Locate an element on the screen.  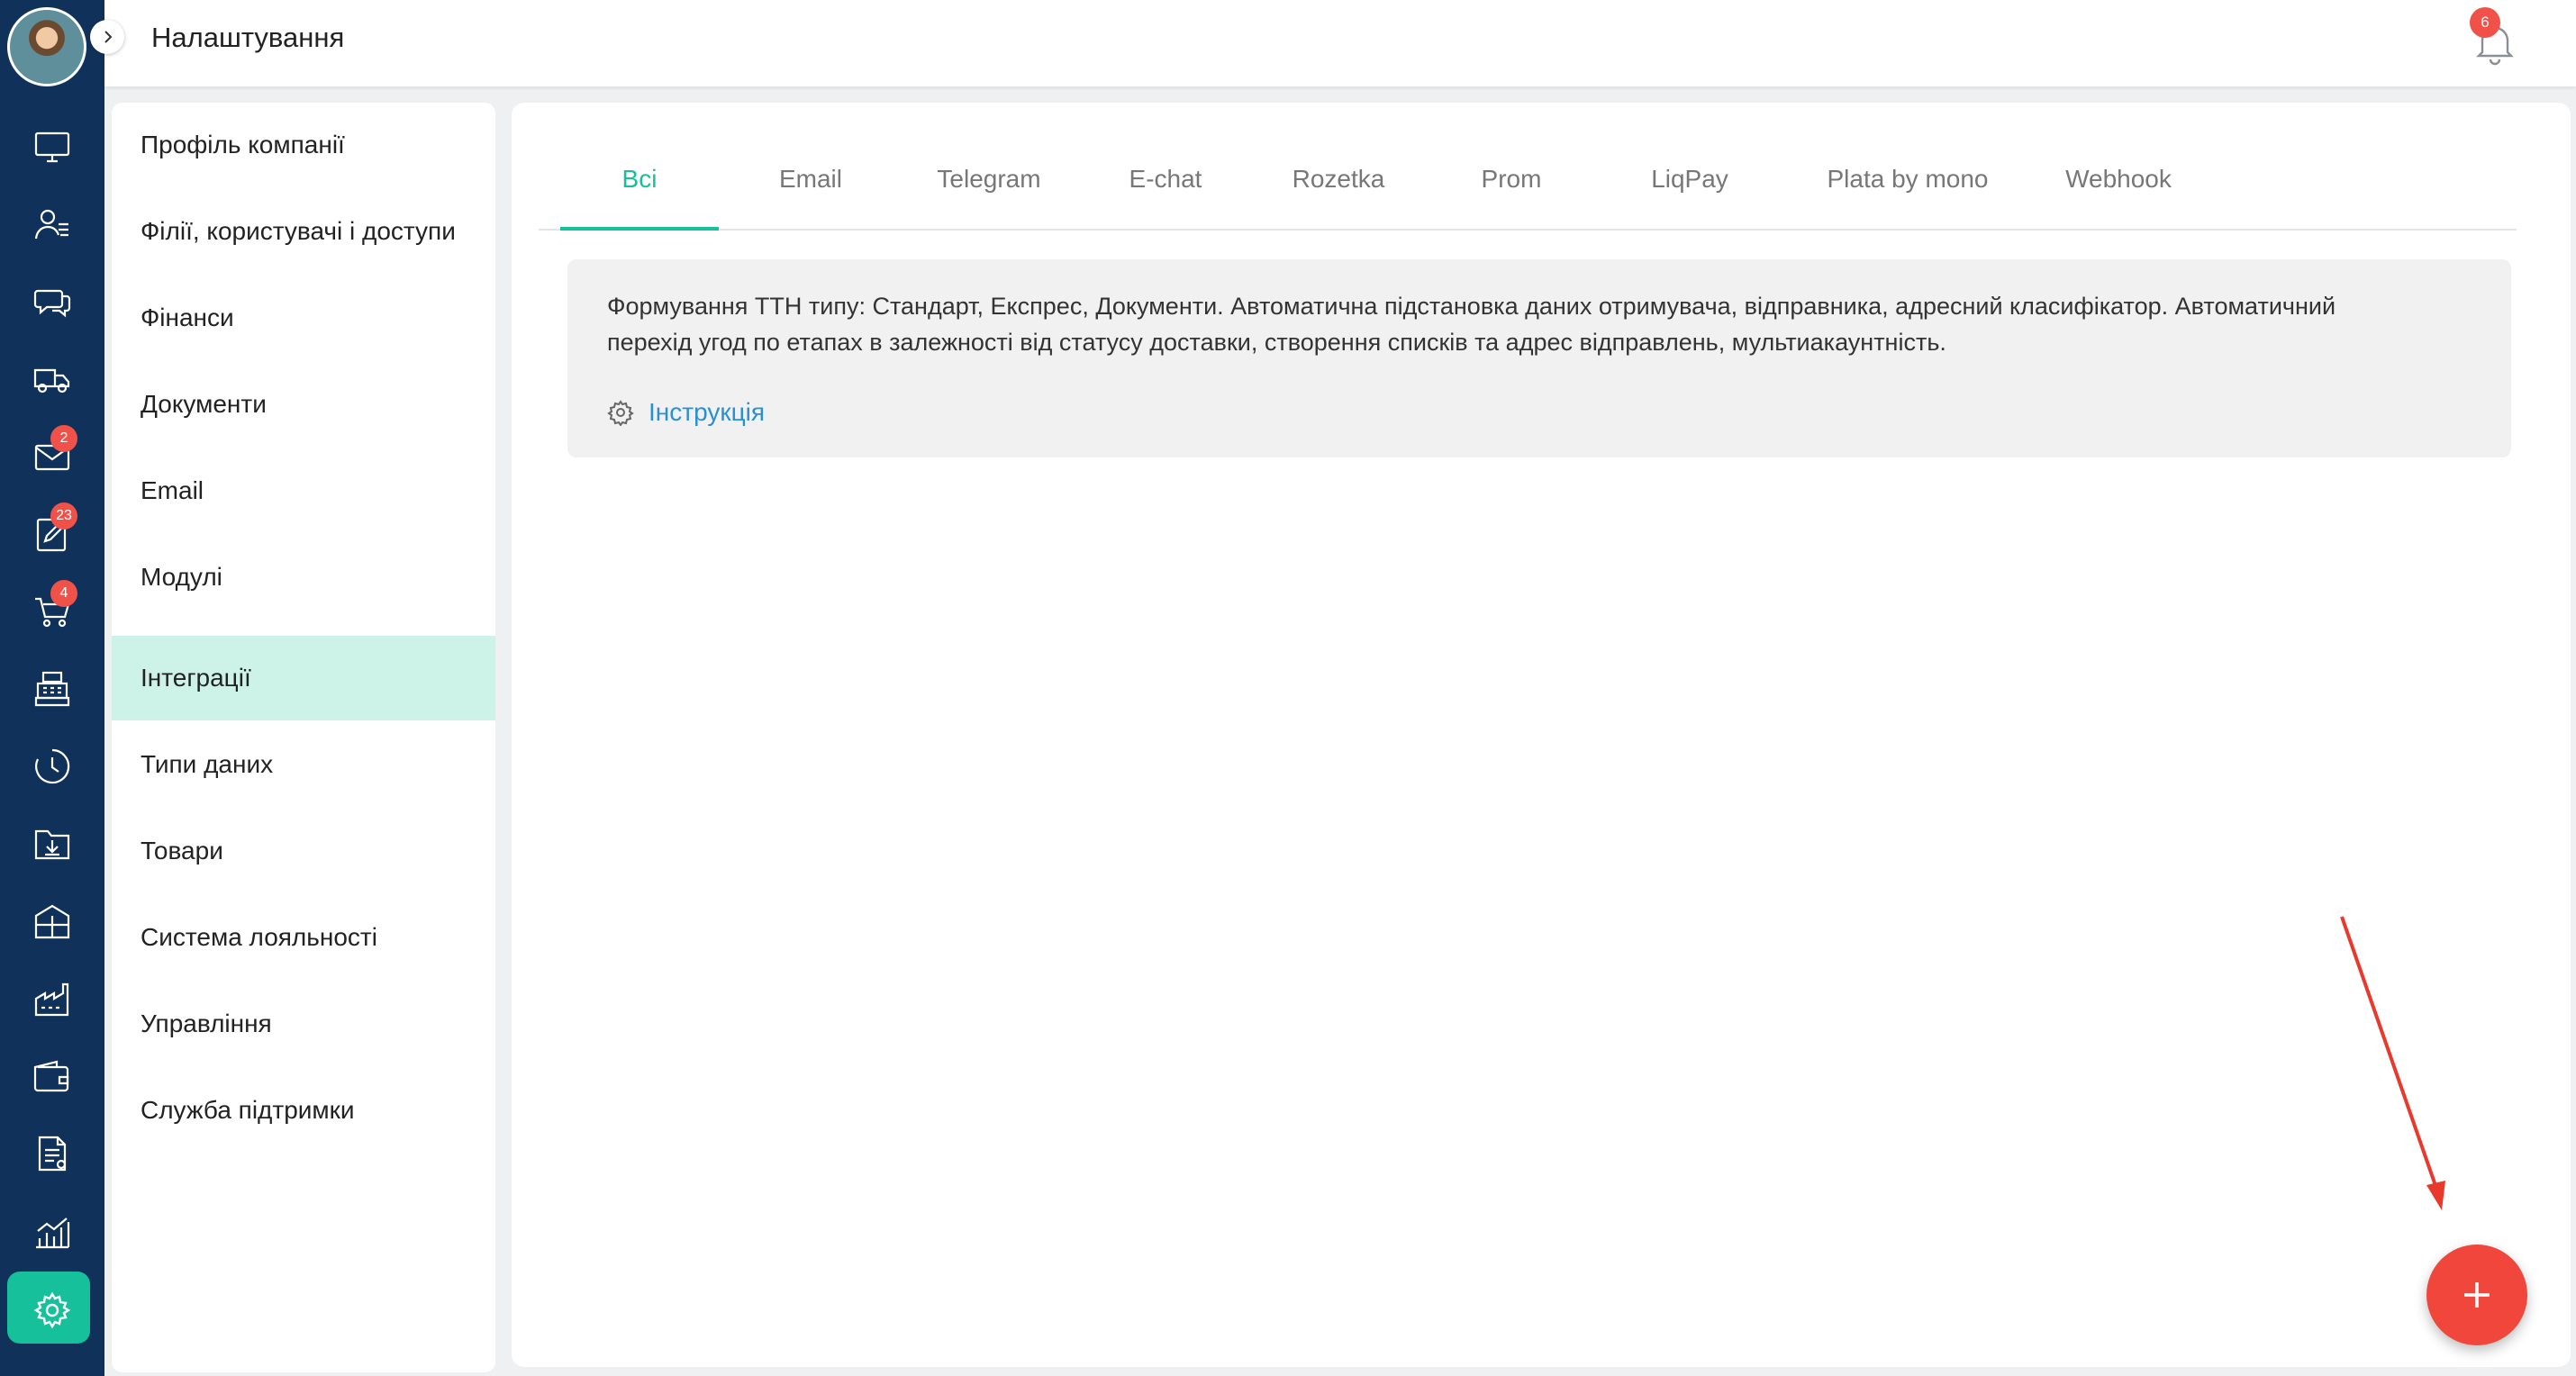
cash-register-icon is located at coordinates (52, 689).